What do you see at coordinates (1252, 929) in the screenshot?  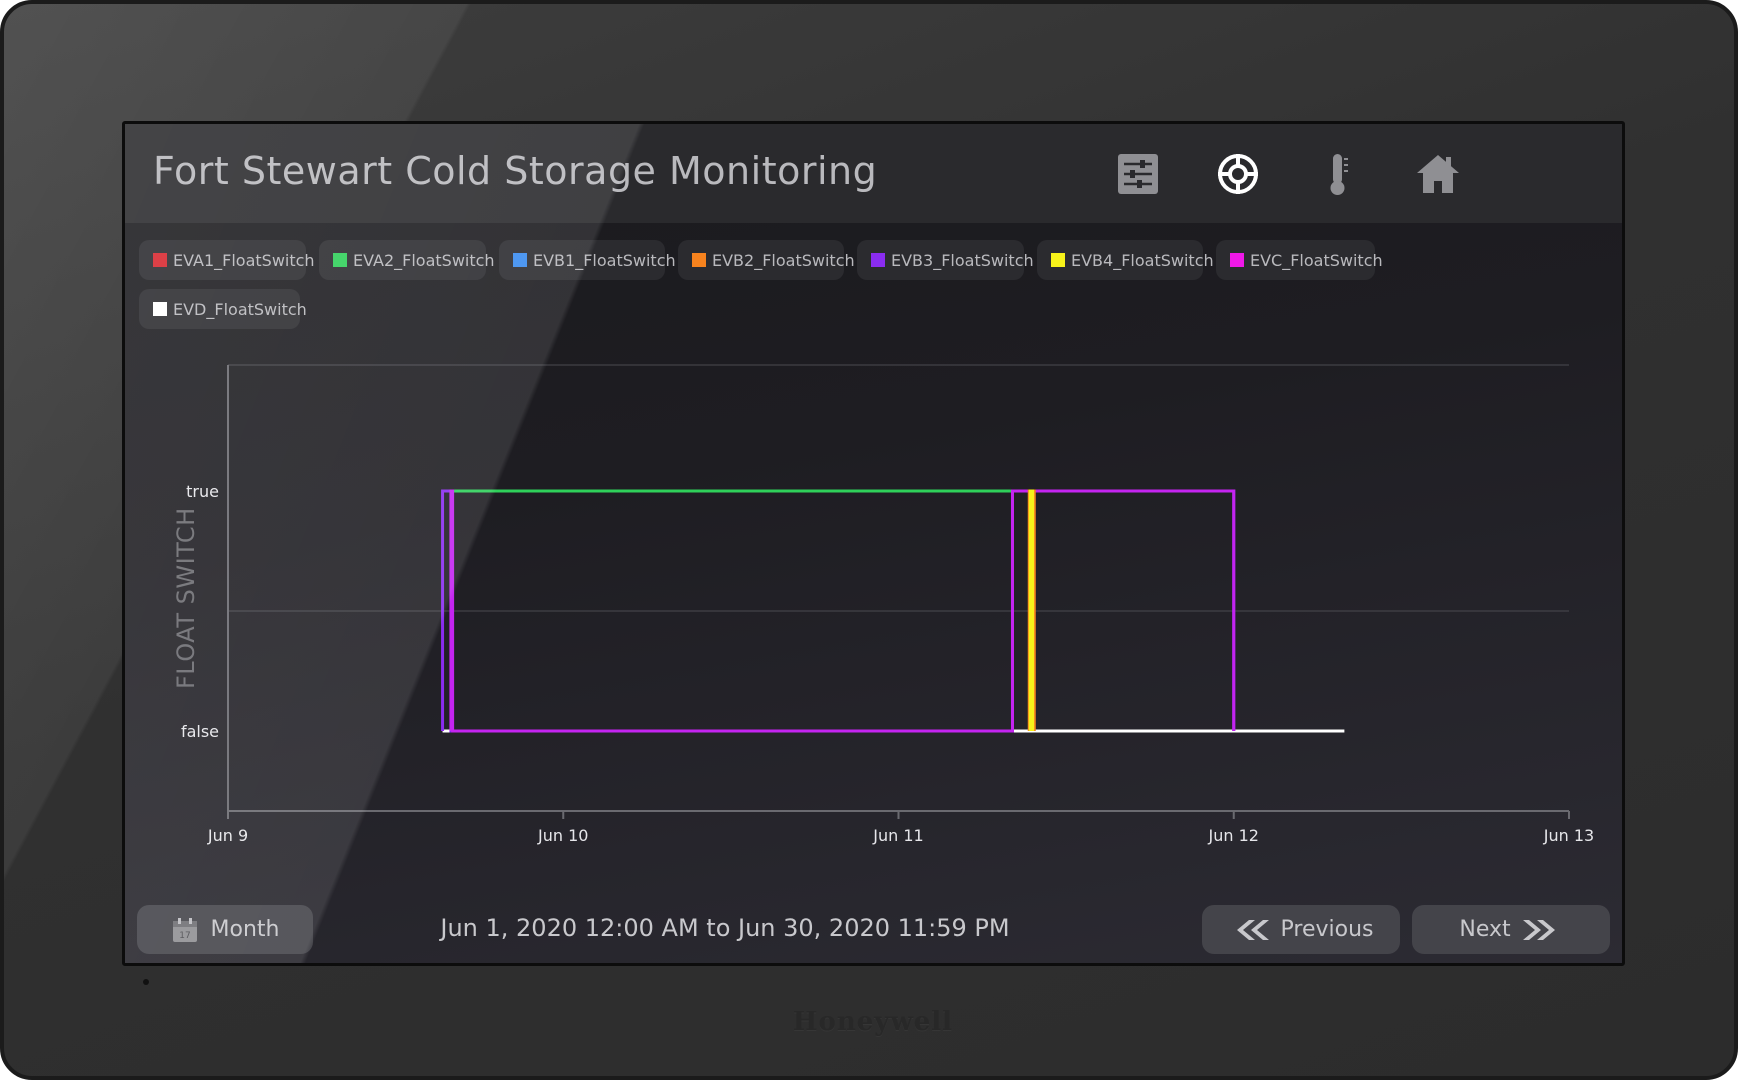 I see `double-chevron-left-icon` at bounding box center [1252, 929].